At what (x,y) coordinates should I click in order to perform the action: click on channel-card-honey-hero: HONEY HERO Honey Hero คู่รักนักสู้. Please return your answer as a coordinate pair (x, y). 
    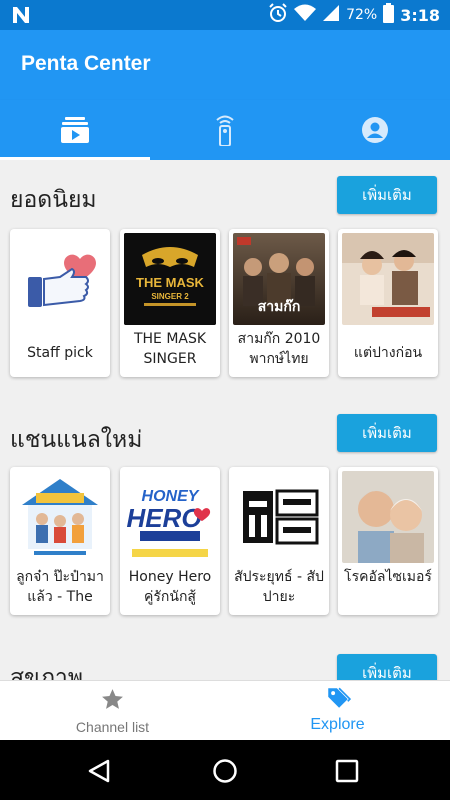
    Looking at the image, I should click on (170, 541).